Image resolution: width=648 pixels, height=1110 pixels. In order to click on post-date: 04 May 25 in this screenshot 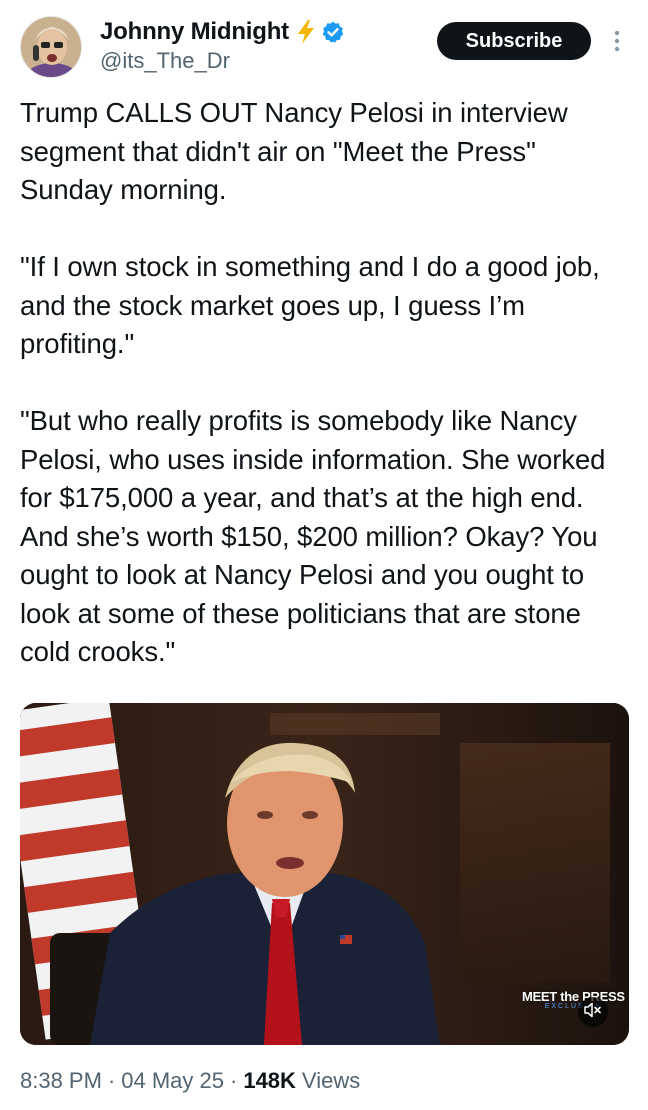, I will do `click(172, 1081)`.